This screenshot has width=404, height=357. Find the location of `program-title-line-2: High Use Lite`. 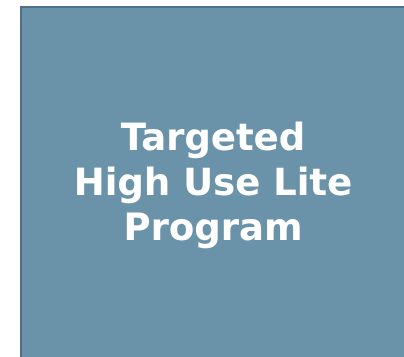

program-title-line-2: High Use Lite is located at coordinates (213, 182).